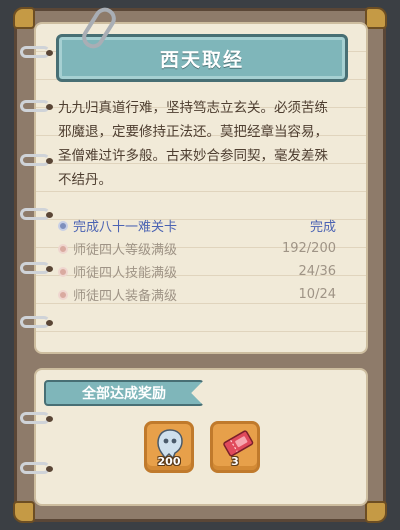 The width and height of the screenshot is (400, 530). What do you see at coordinates (125, 296) in the screenshot?
I see `quest-name: 师徒四人装备满级` at bounding box center [125, 296].